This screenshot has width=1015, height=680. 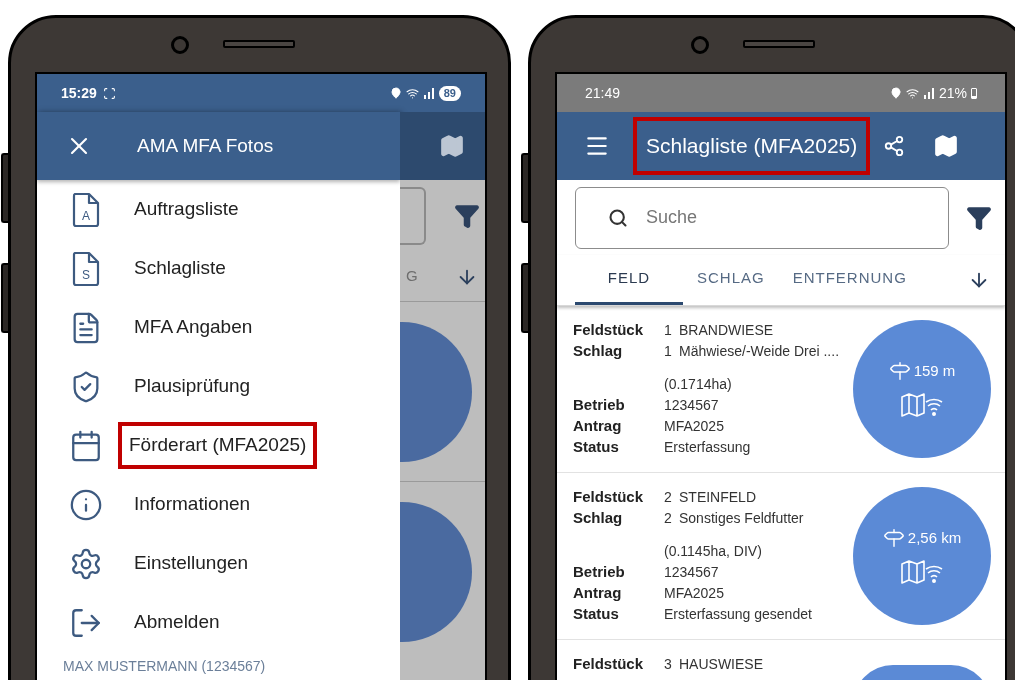 What do you see at coordinates (603, 93) in the screenshot?
I see `status-time: 21:49` at bounding box center [603, 93].